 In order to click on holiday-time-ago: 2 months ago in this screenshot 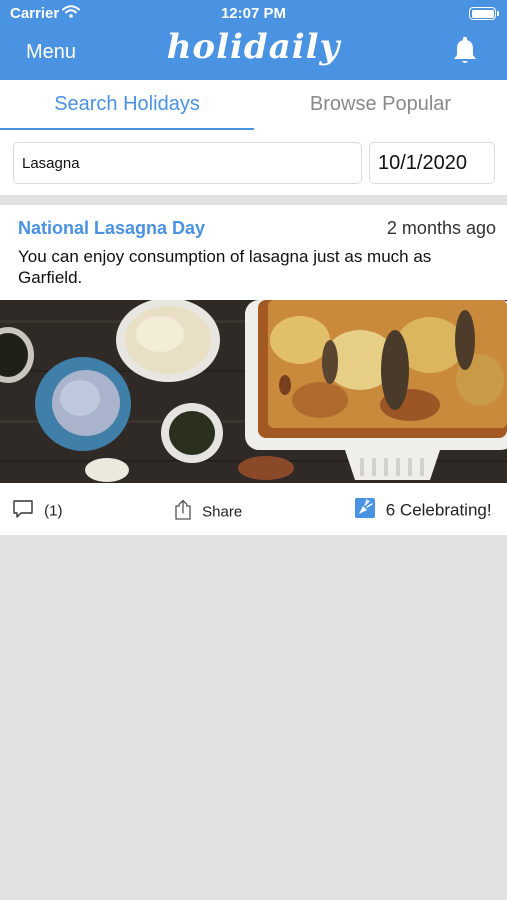, I will do `click(441, 228)`.